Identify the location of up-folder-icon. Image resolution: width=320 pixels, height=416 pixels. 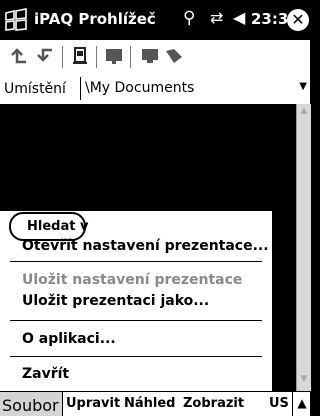
(20, 56).